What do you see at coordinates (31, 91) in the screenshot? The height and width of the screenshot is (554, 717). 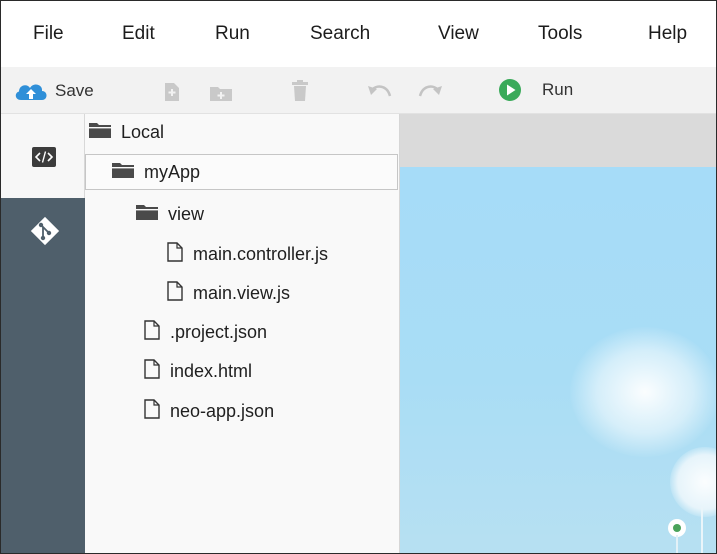 I see `cloud-upload-icon` at bounding box center [31, 91].